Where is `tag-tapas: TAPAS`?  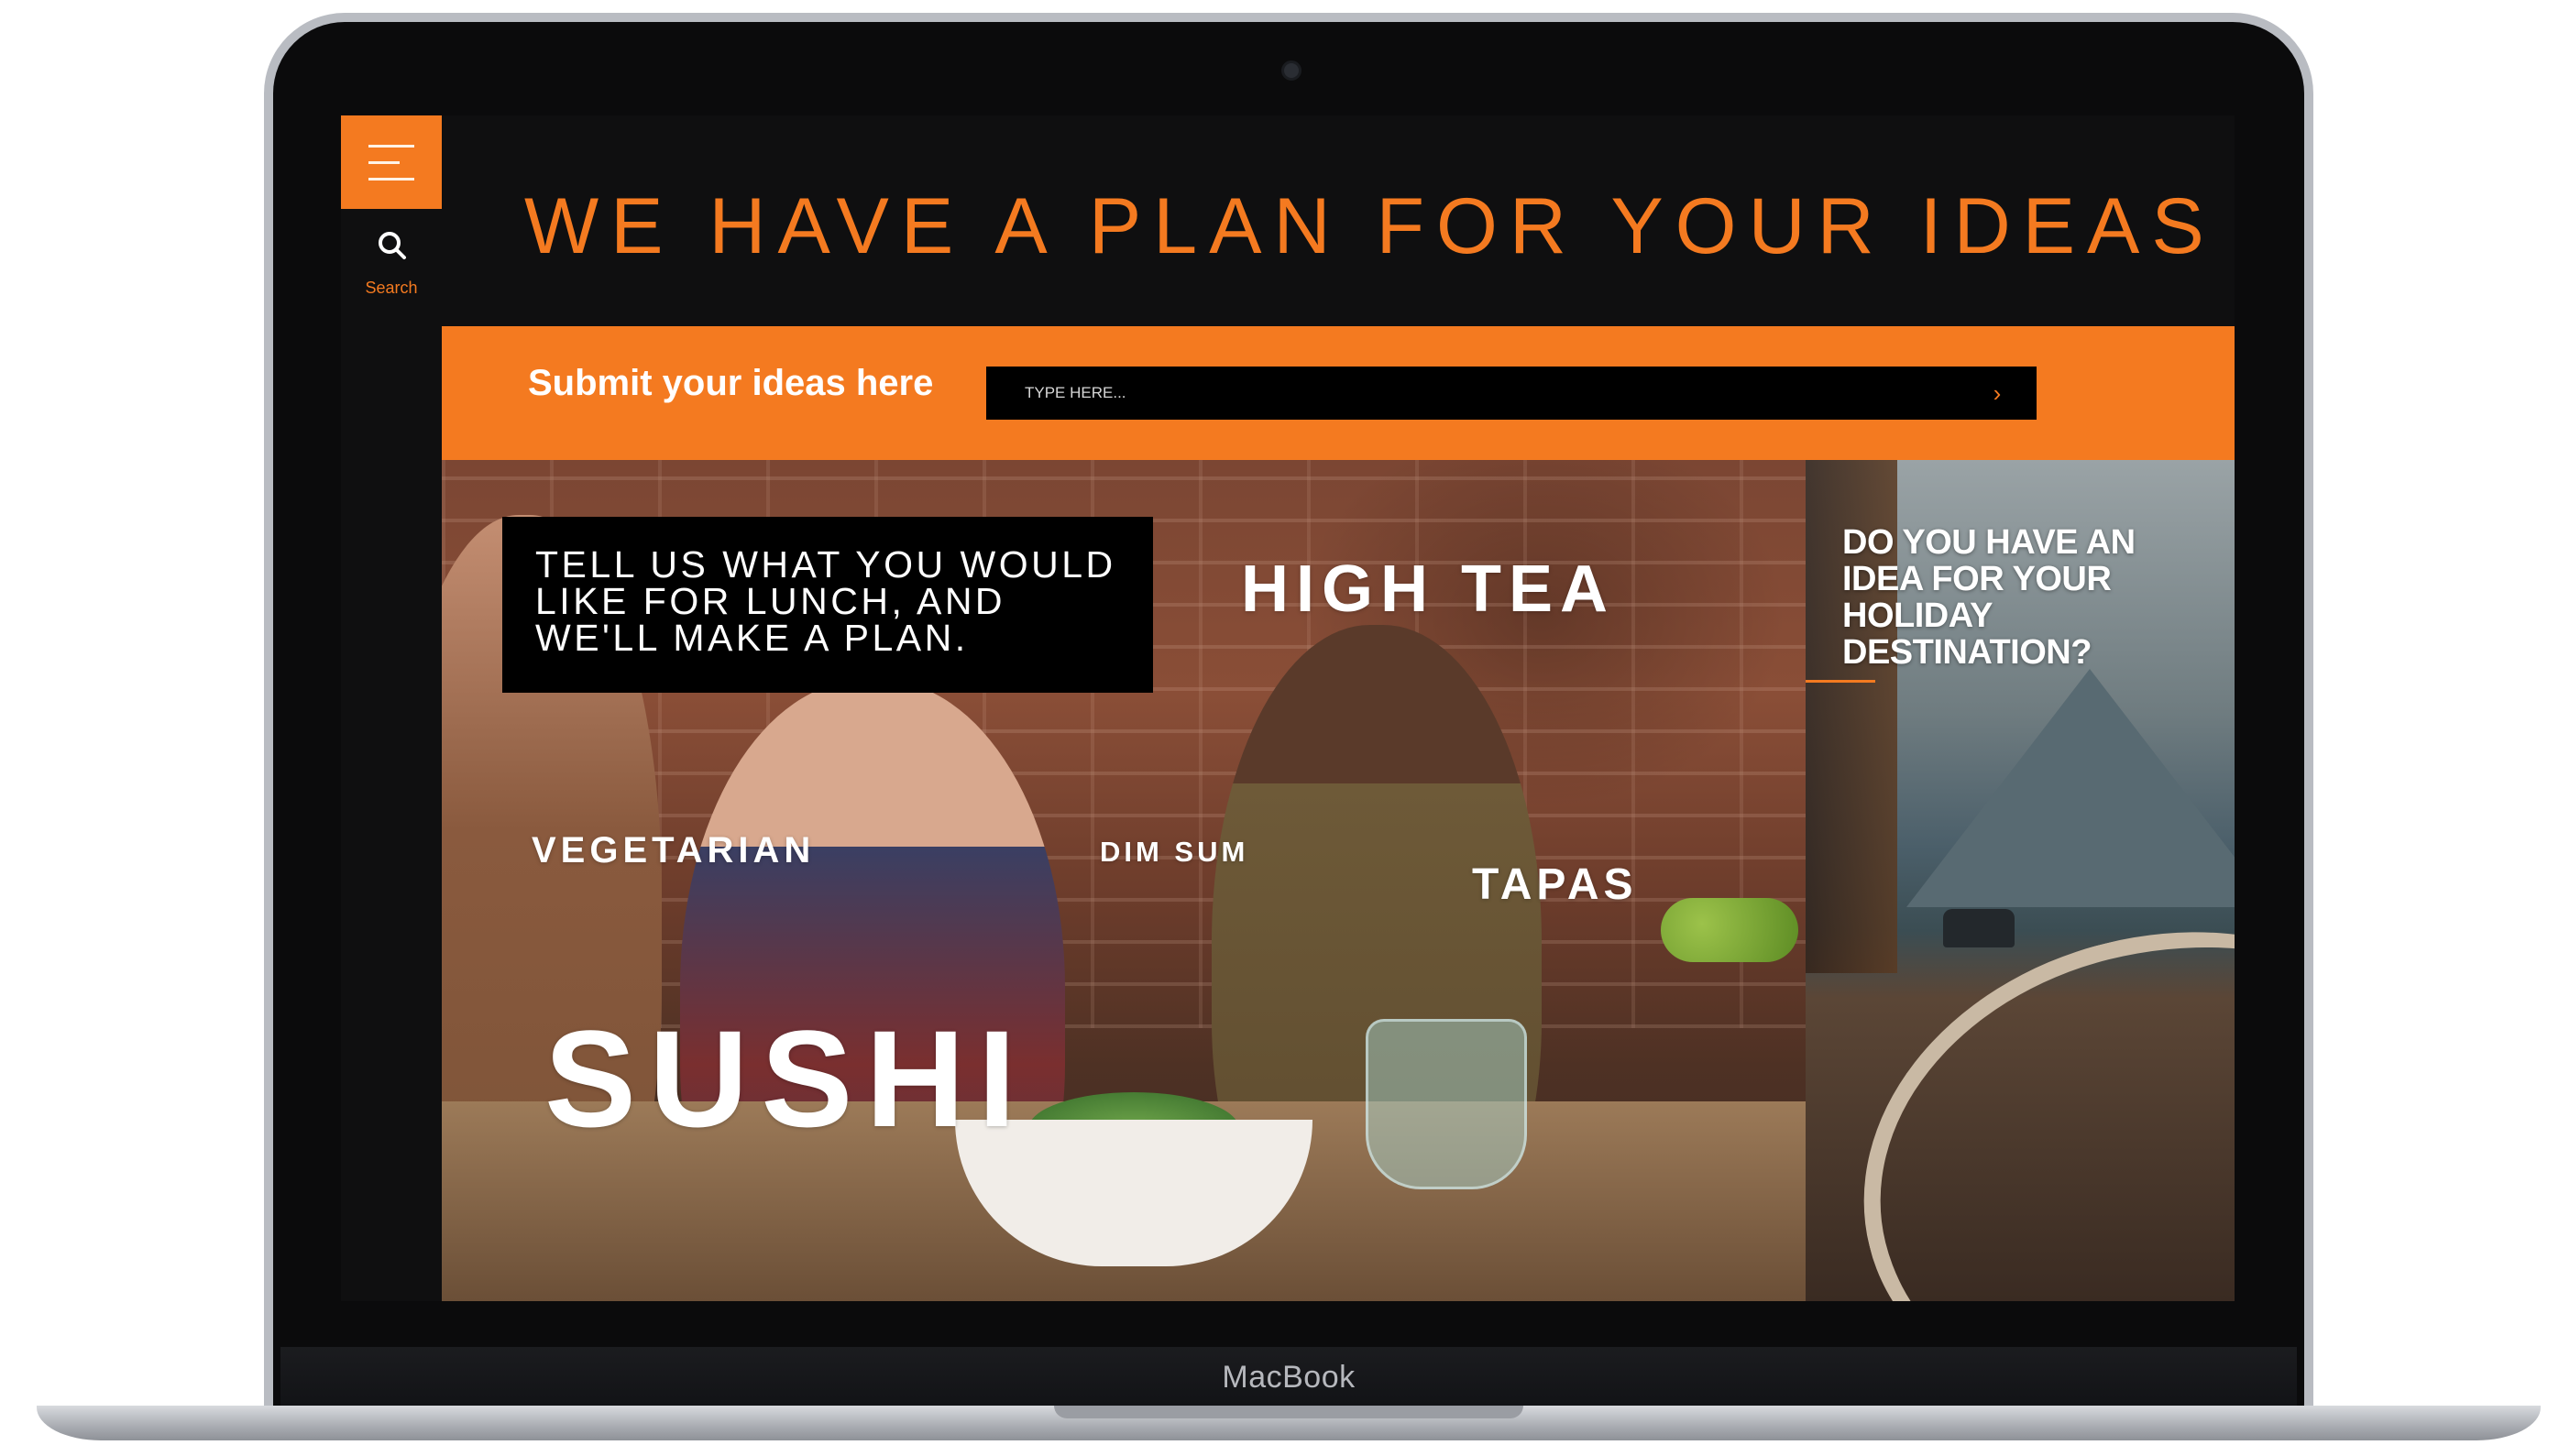 tag-tapas: TAPAS is located at coordinates (1555, 884).